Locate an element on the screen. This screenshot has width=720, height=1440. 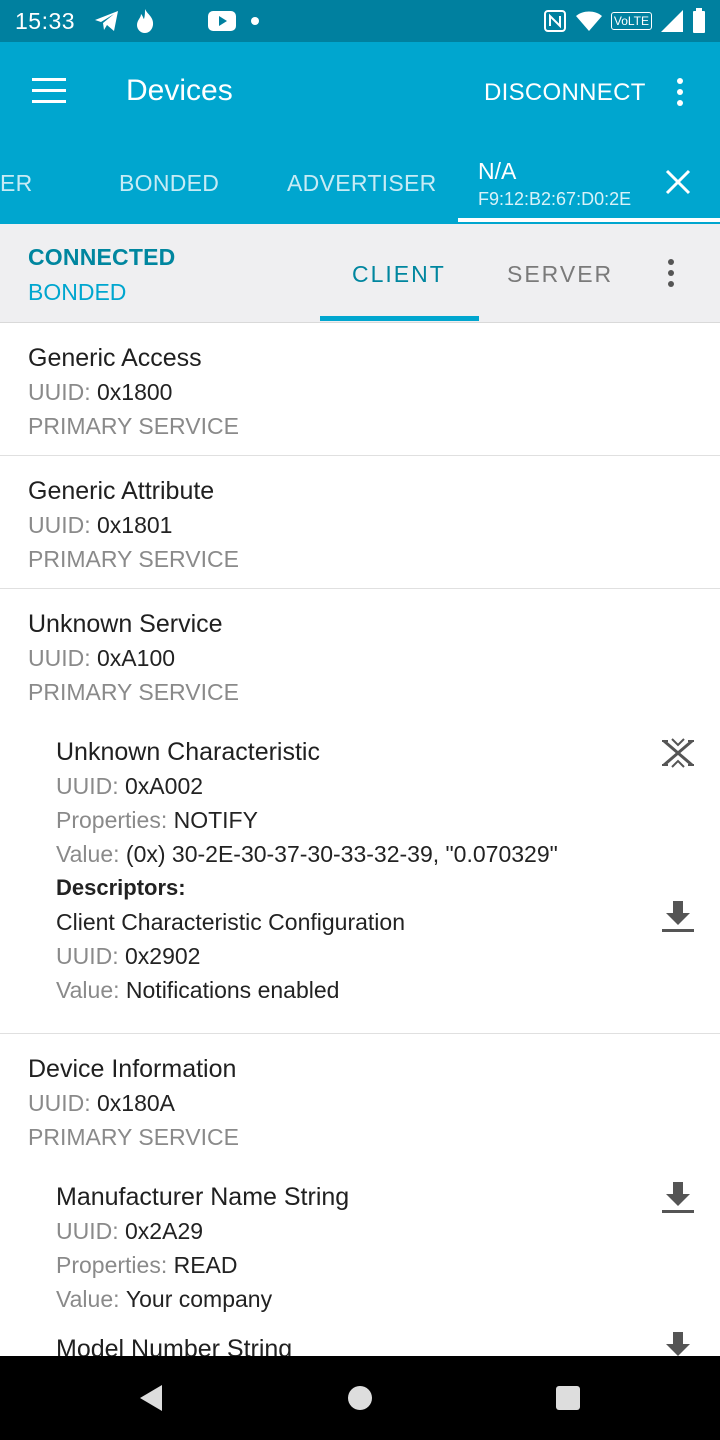
tab-advertiser: ADVERTISER is located at coordinates (362, 183).